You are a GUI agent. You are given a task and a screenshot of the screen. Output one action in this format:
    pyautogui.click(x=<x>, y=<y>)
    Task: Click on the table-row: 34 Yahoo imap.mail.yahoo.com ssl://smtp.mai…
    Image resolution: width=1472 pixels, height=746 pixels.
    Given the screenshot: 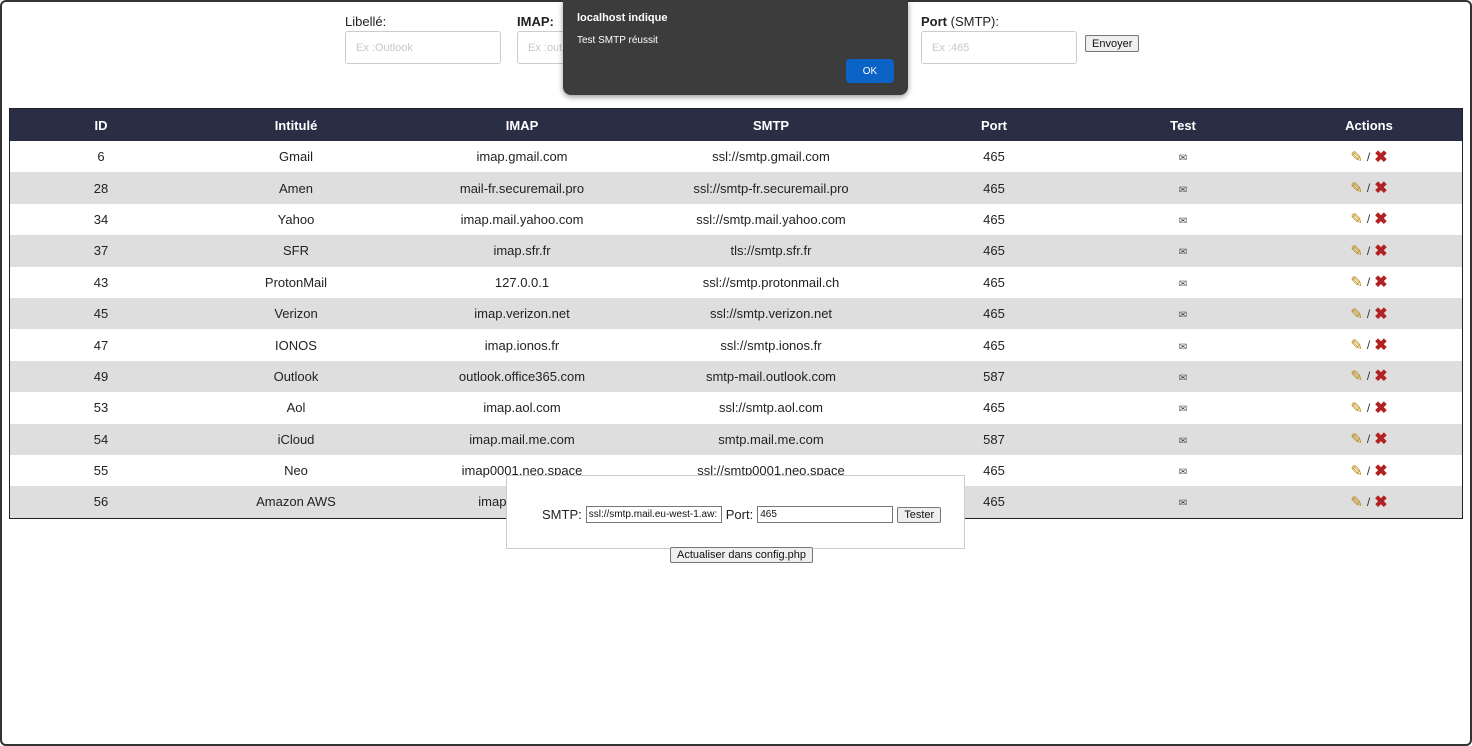 What is the action you would take?
    pyautogui.click(x=736, y=219)
    